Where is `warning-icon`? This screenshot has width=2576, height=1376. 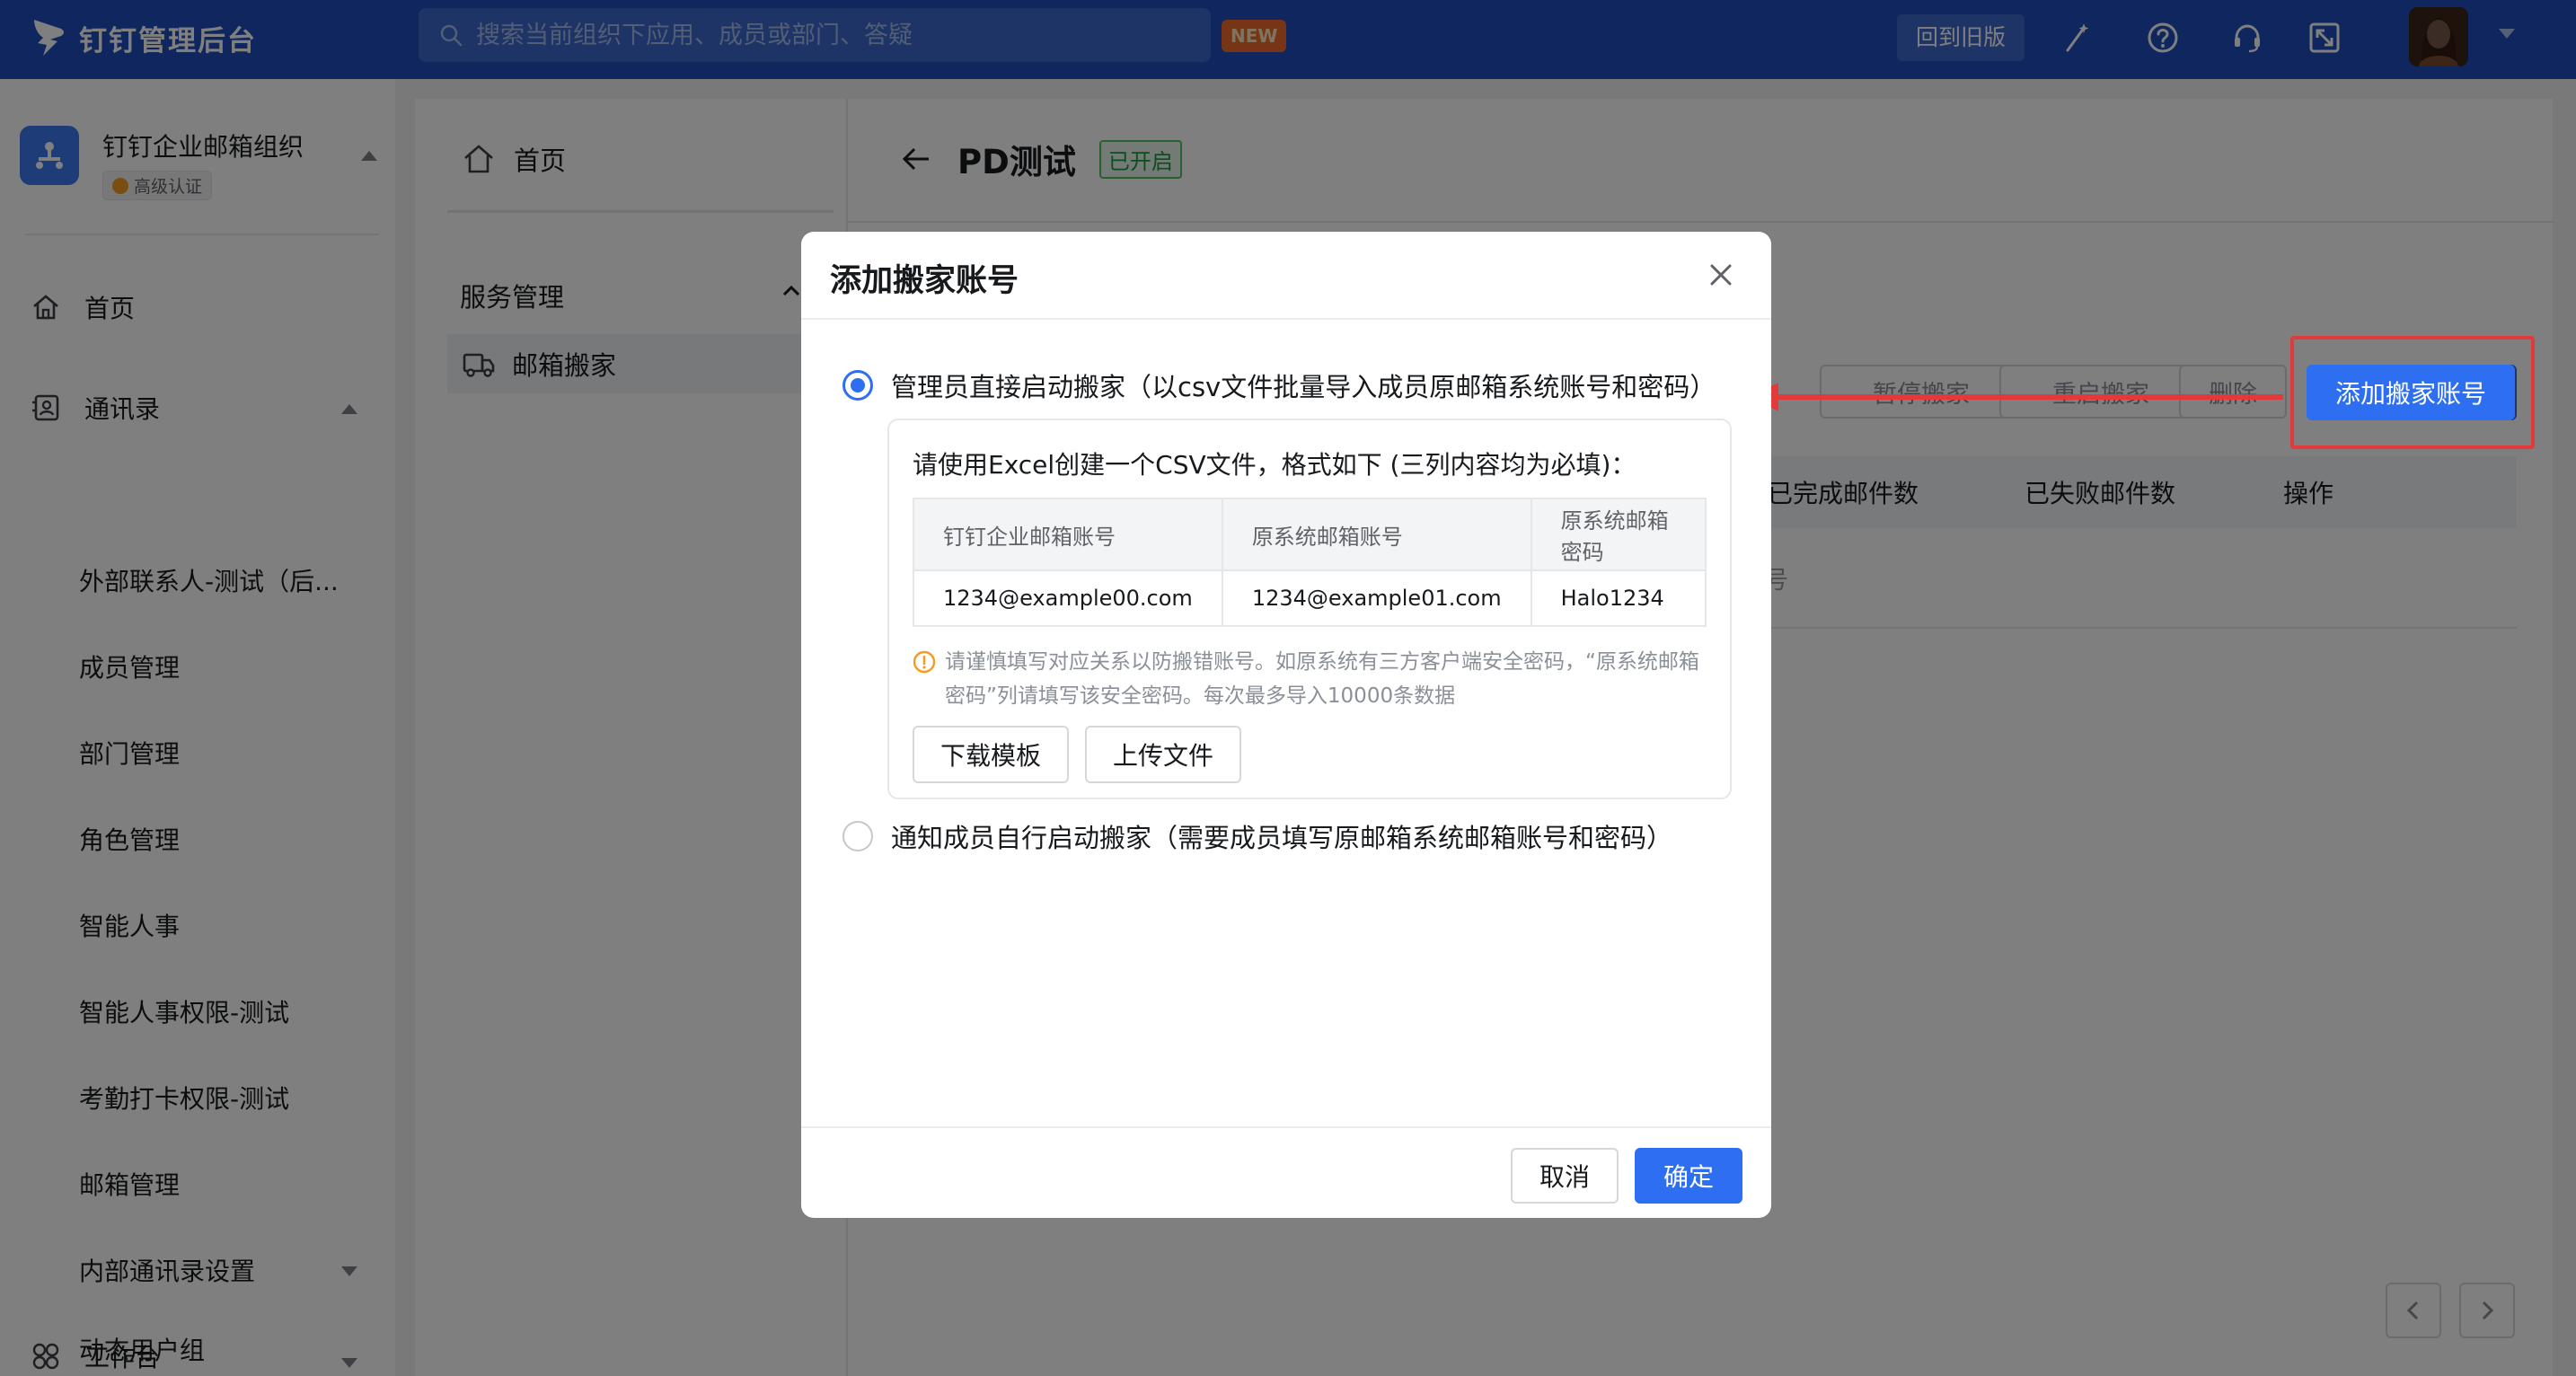
warning-icon is located at coordinates (924, 662).